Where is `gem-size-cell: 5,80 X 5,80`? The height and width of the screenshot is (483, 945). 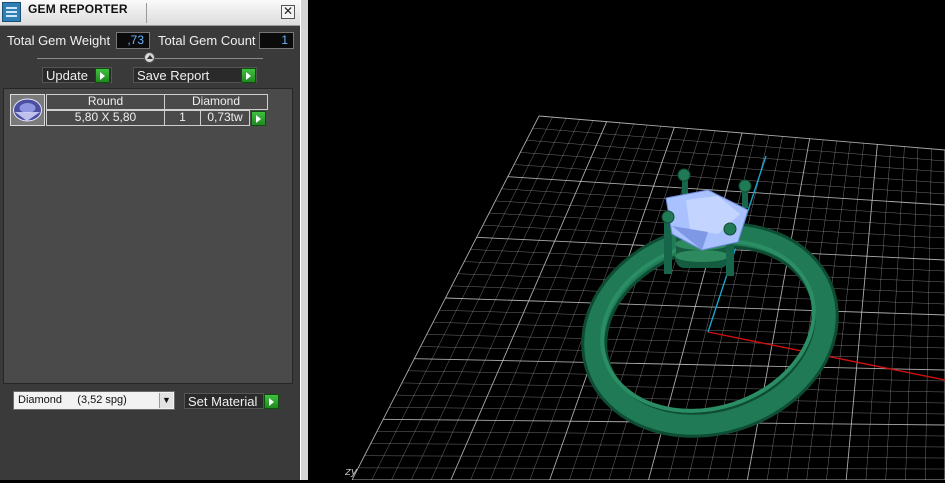
gem-size-cell: 5,80 X 5,80 is located at coordinates (105, 118).